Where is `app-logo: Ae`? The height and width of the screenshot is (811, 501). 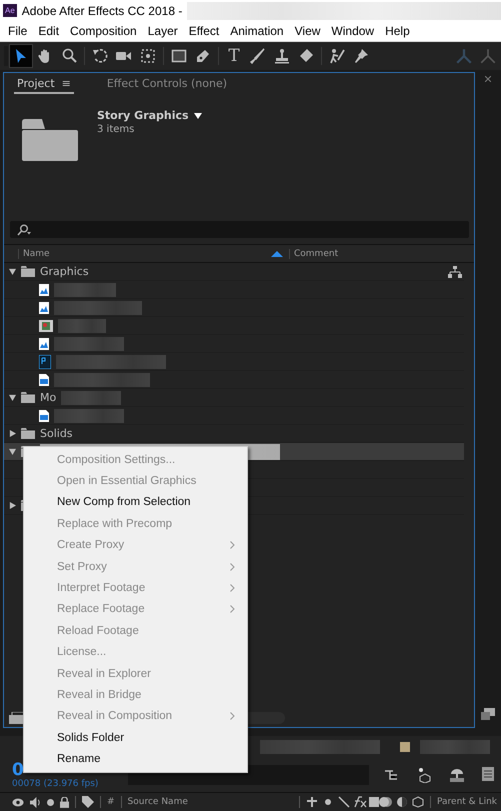
app-logo: Ae is located at coordinates (10, 10).